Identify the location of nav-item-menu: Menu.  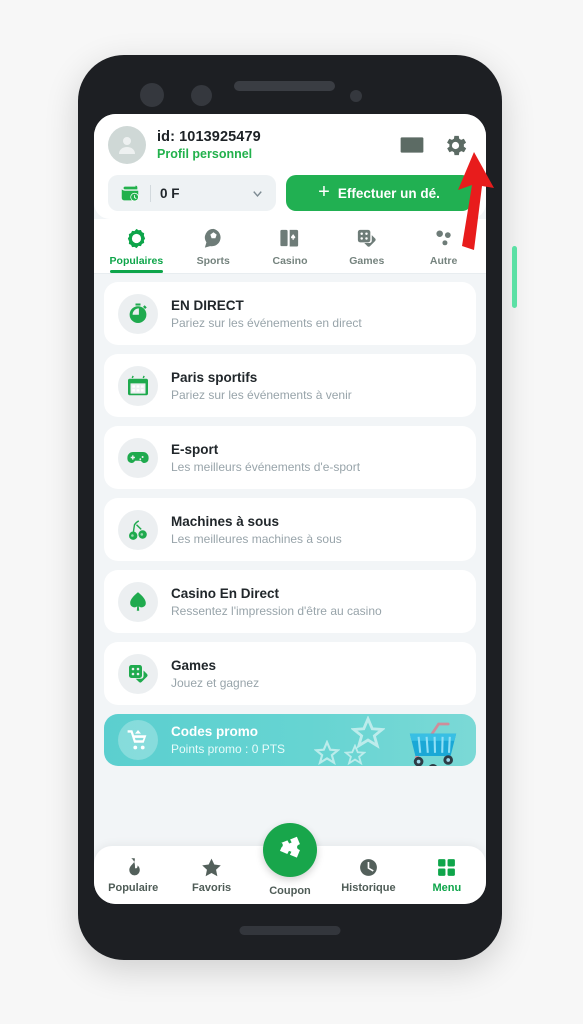
(447, 875).